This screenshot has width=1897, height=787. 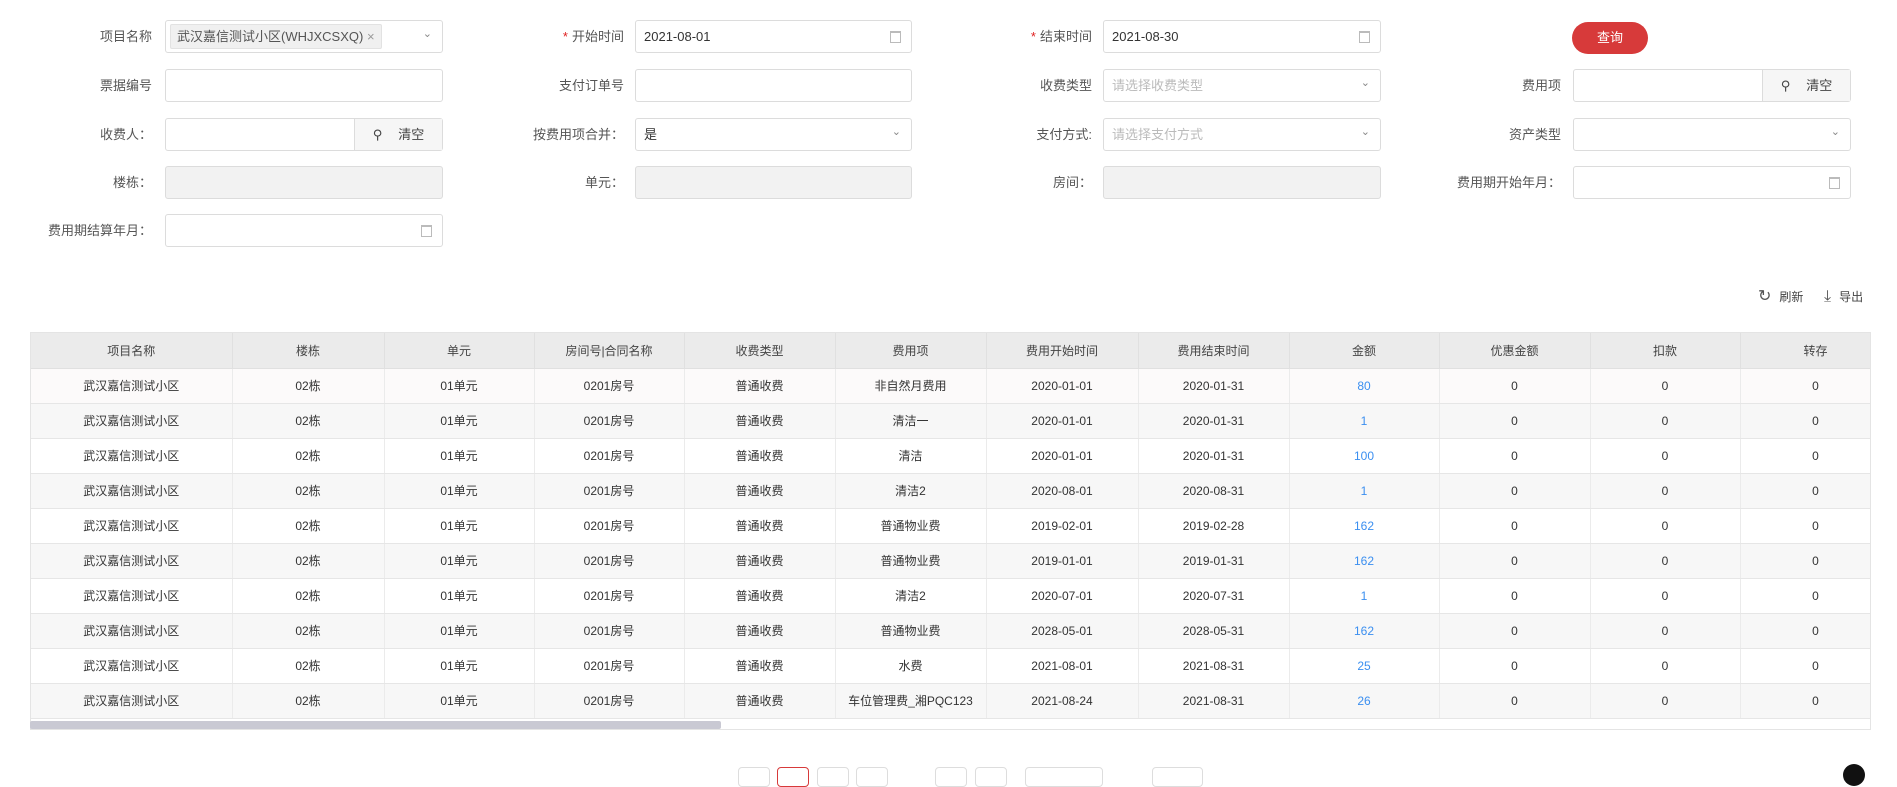 I want to click on merge-value: 是, so click(x=651, y=134).